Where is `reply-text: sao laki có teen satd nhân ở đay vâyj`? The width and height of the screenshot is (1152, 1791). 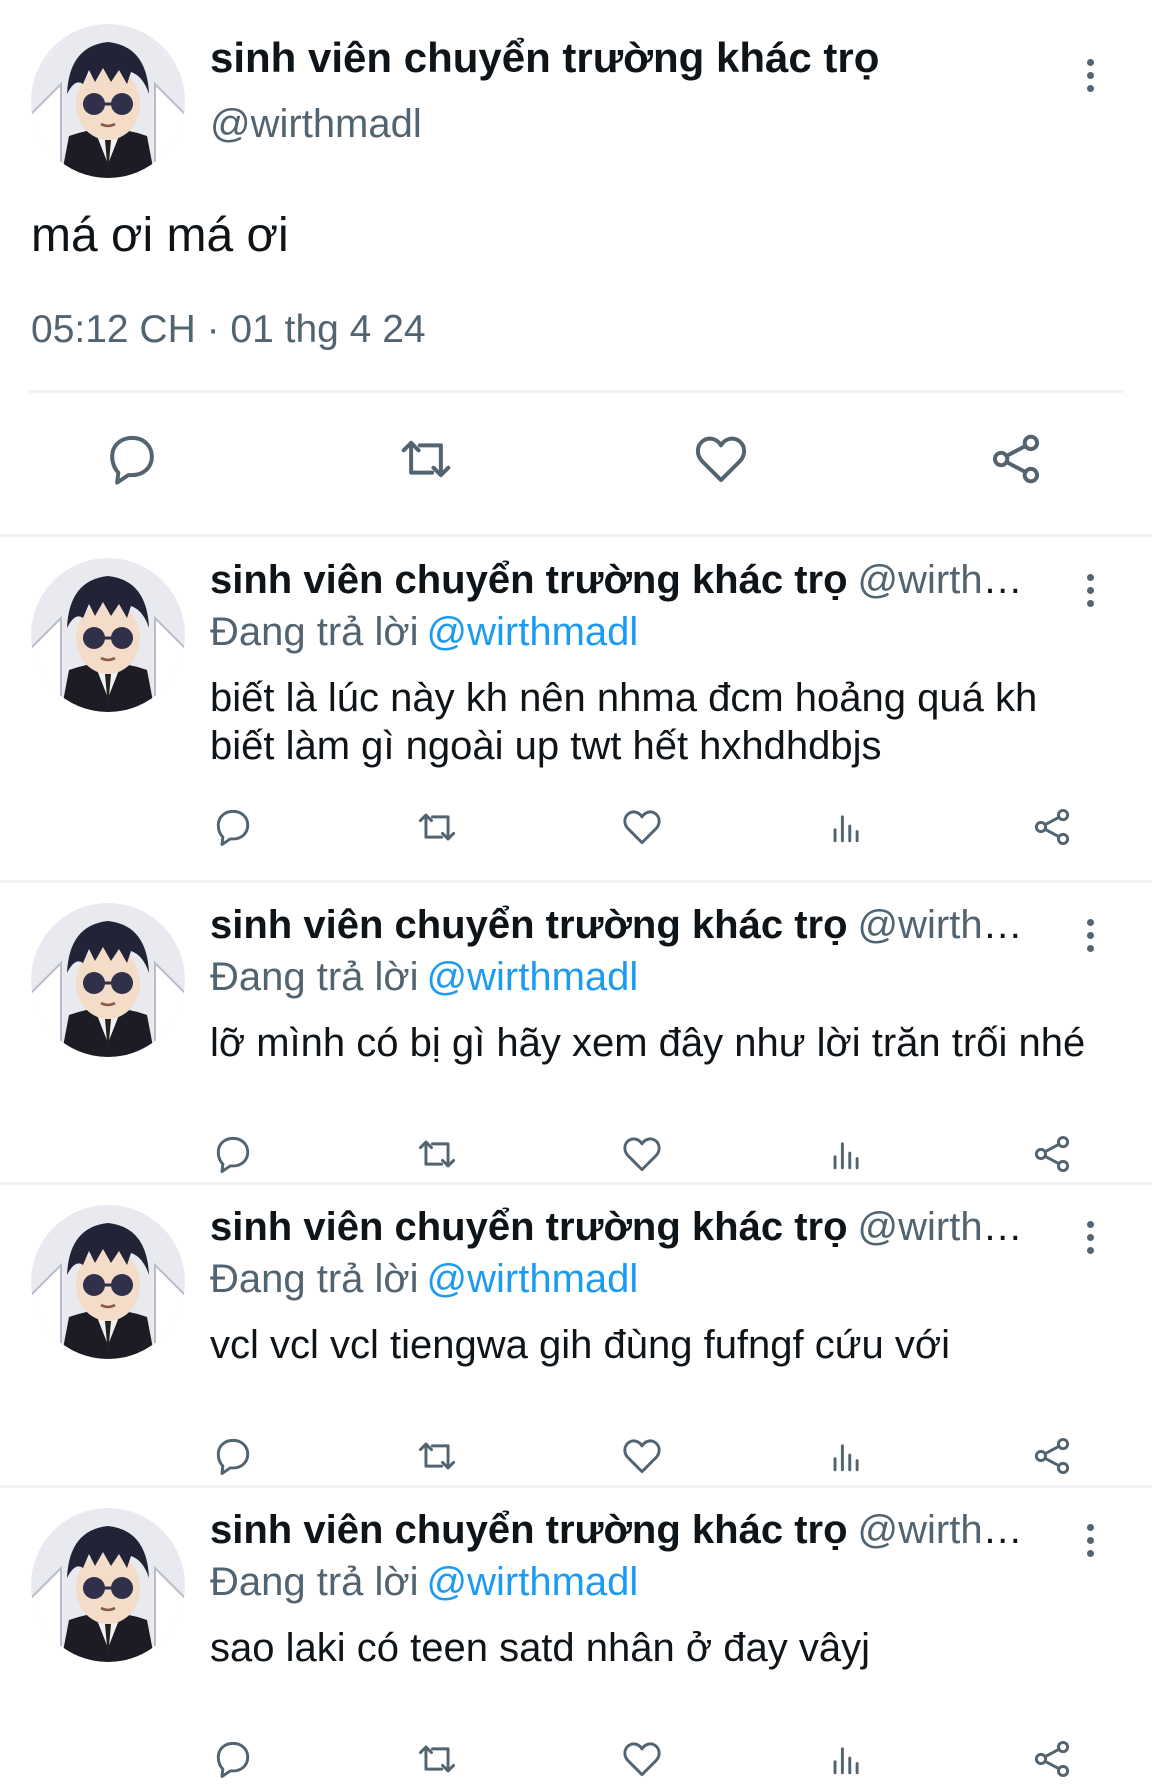
reply-text: sao laki có teen satd nhân ở đay vâyj is located at coordinates (540, 1648).